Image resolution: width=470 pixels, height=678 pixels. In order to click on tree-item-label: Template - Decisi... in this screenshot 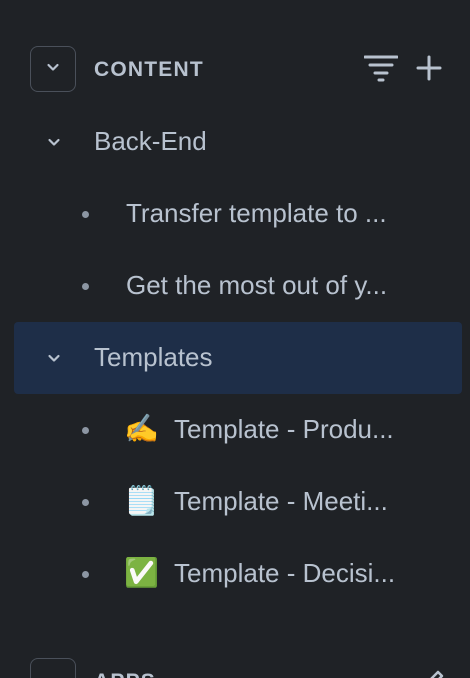, I will do `click(285, 573)`.